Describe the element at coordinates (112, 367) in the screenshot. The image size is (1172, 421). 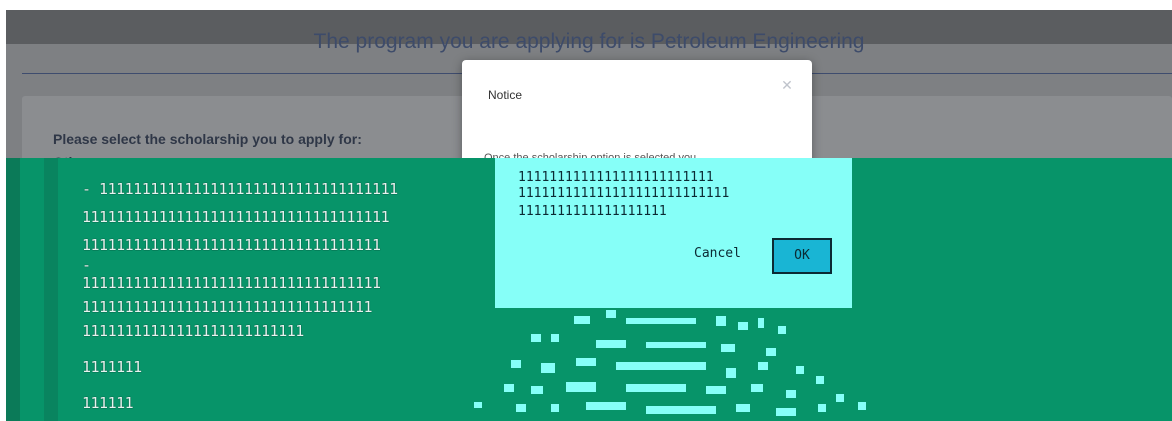
I see `artifact-text-line: 1111111` at that location.